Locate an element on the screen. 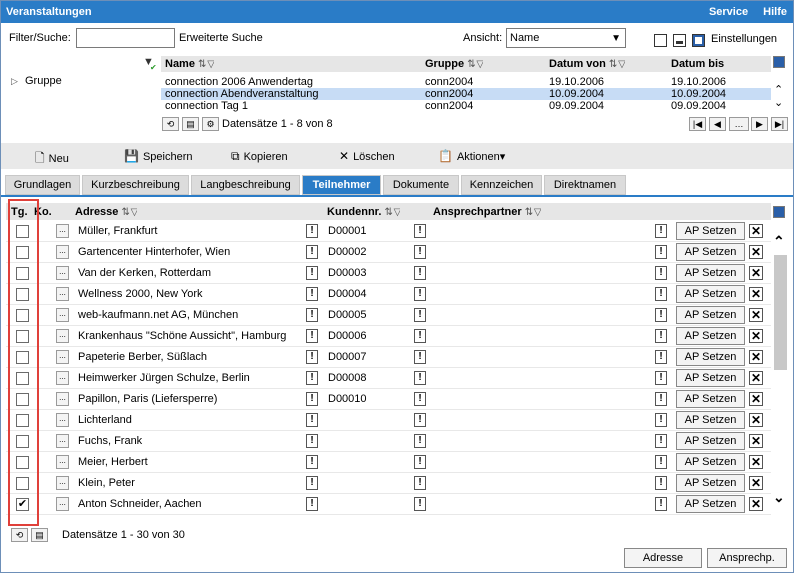  tree-expand-icon: ▷ is located at coordinates (14, 81).